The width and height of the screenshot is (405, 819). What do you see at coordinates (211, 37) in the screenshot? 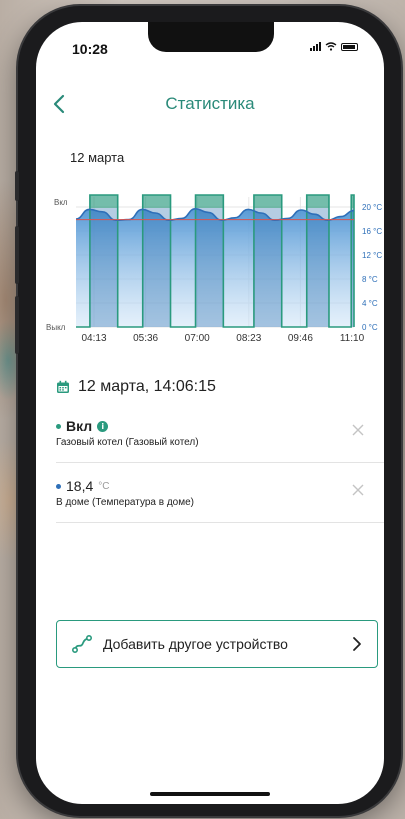
I see `notch` at bounding box center [211, 37].